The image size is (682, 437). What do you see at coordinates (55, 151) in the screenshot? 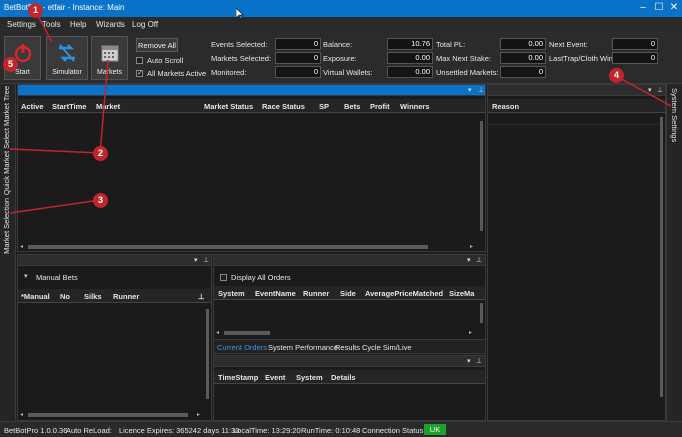
I see `annotation-line-2b` at bounding box center [55, 151].